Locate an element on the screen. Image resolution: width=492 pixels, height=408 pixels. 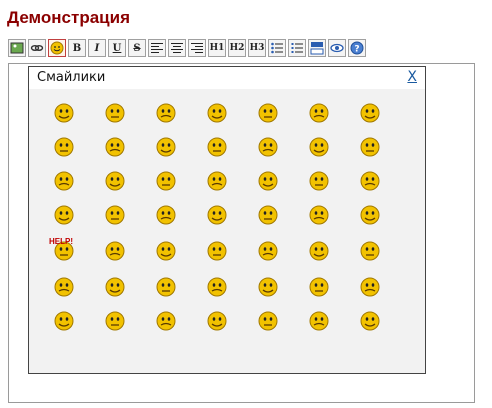
block-icon is located at coordinates (317, 48).